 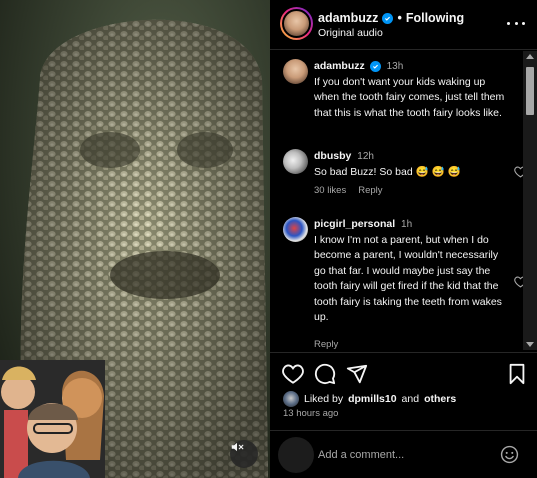 I want to click on comment-body: dbusby 12h So bad Buzz! So bad 😅 😅 😅, so click(x=411, y=164).